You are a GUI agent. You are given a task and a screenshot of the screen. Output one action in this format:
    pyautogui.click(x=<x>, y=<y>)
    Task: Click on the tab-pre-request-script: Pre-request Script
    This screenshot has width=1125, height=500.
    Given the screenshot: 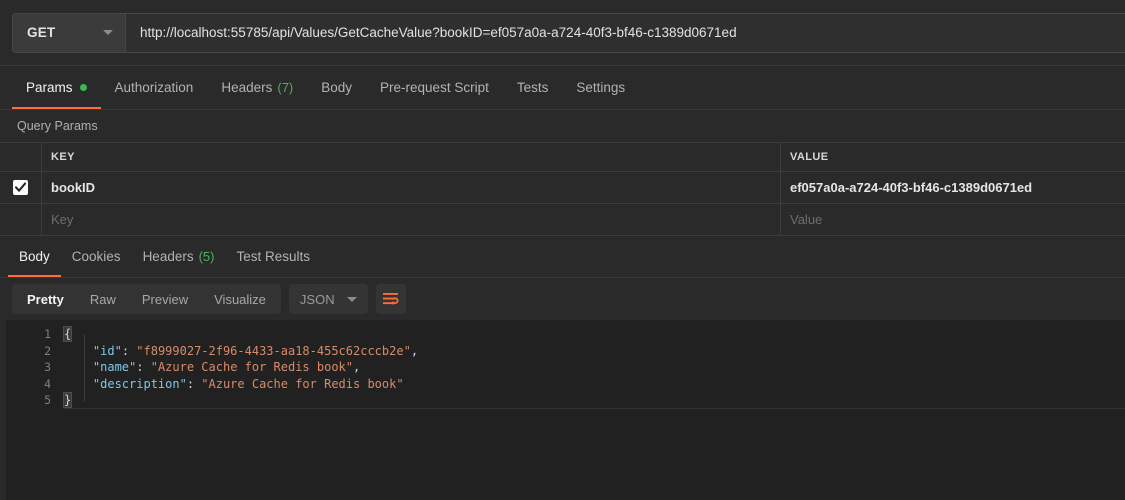 What is the action you would take?
    pyautogui.click(x=434, y=87)
    